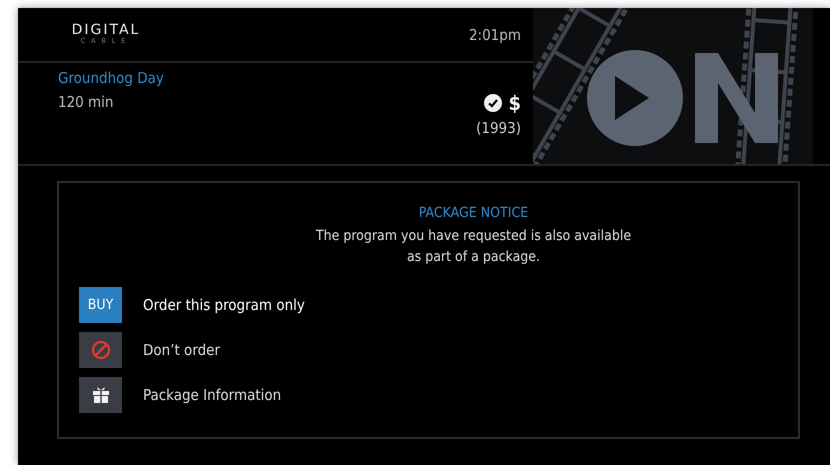 This screenshot has height=465, width=830. What do you see at coordinates (473, 213) in the screenshot?
I see `dialog-title: PACKAGE NOTICE` at bounding box center [473, 213].